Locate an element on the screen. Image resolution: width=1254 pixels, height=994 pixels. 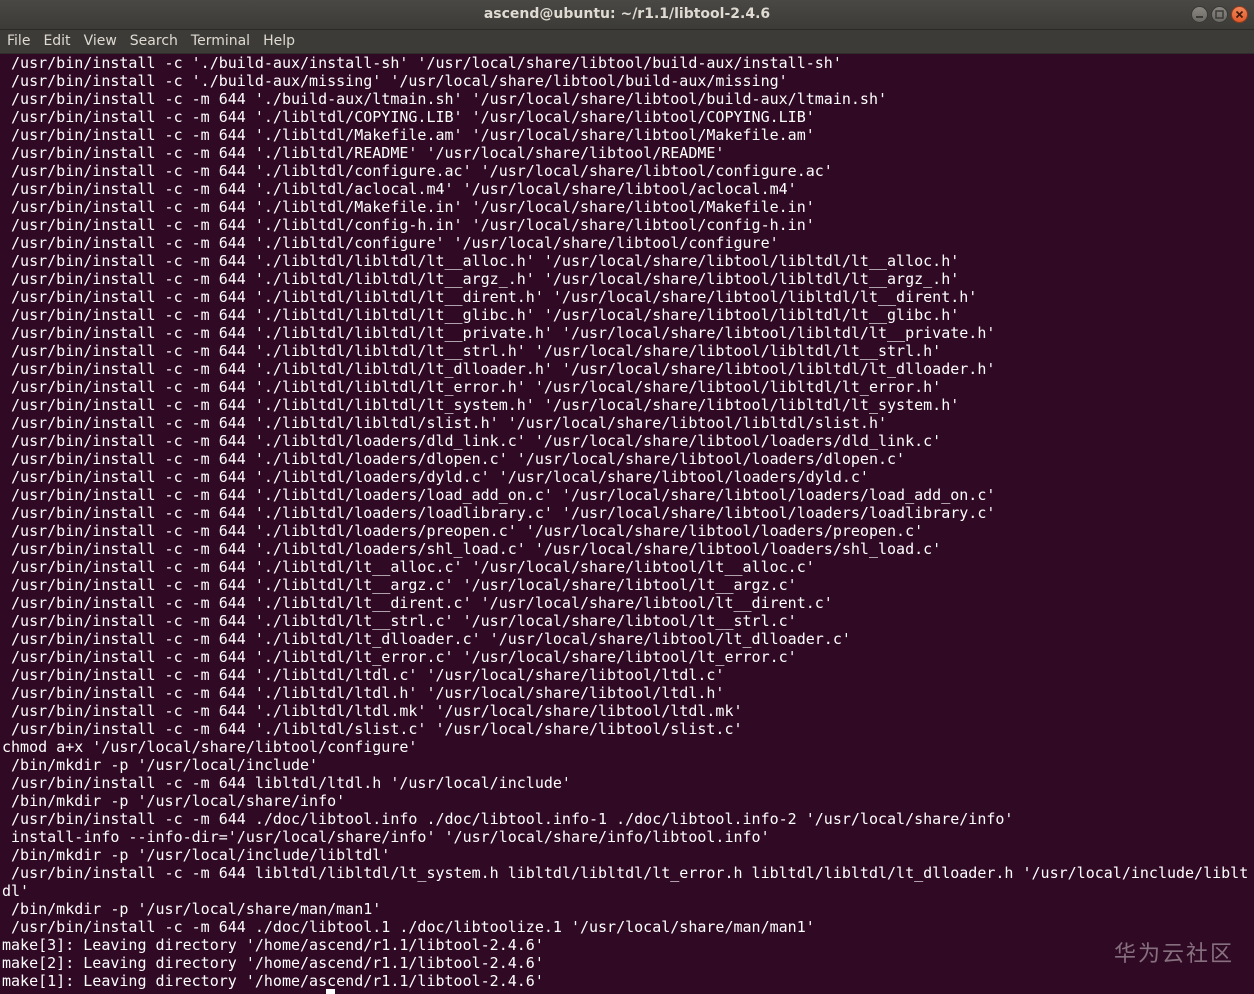
terminal-line: /bin/mkdir -p '/usr/local/include' is located at coordinates (160, 765).